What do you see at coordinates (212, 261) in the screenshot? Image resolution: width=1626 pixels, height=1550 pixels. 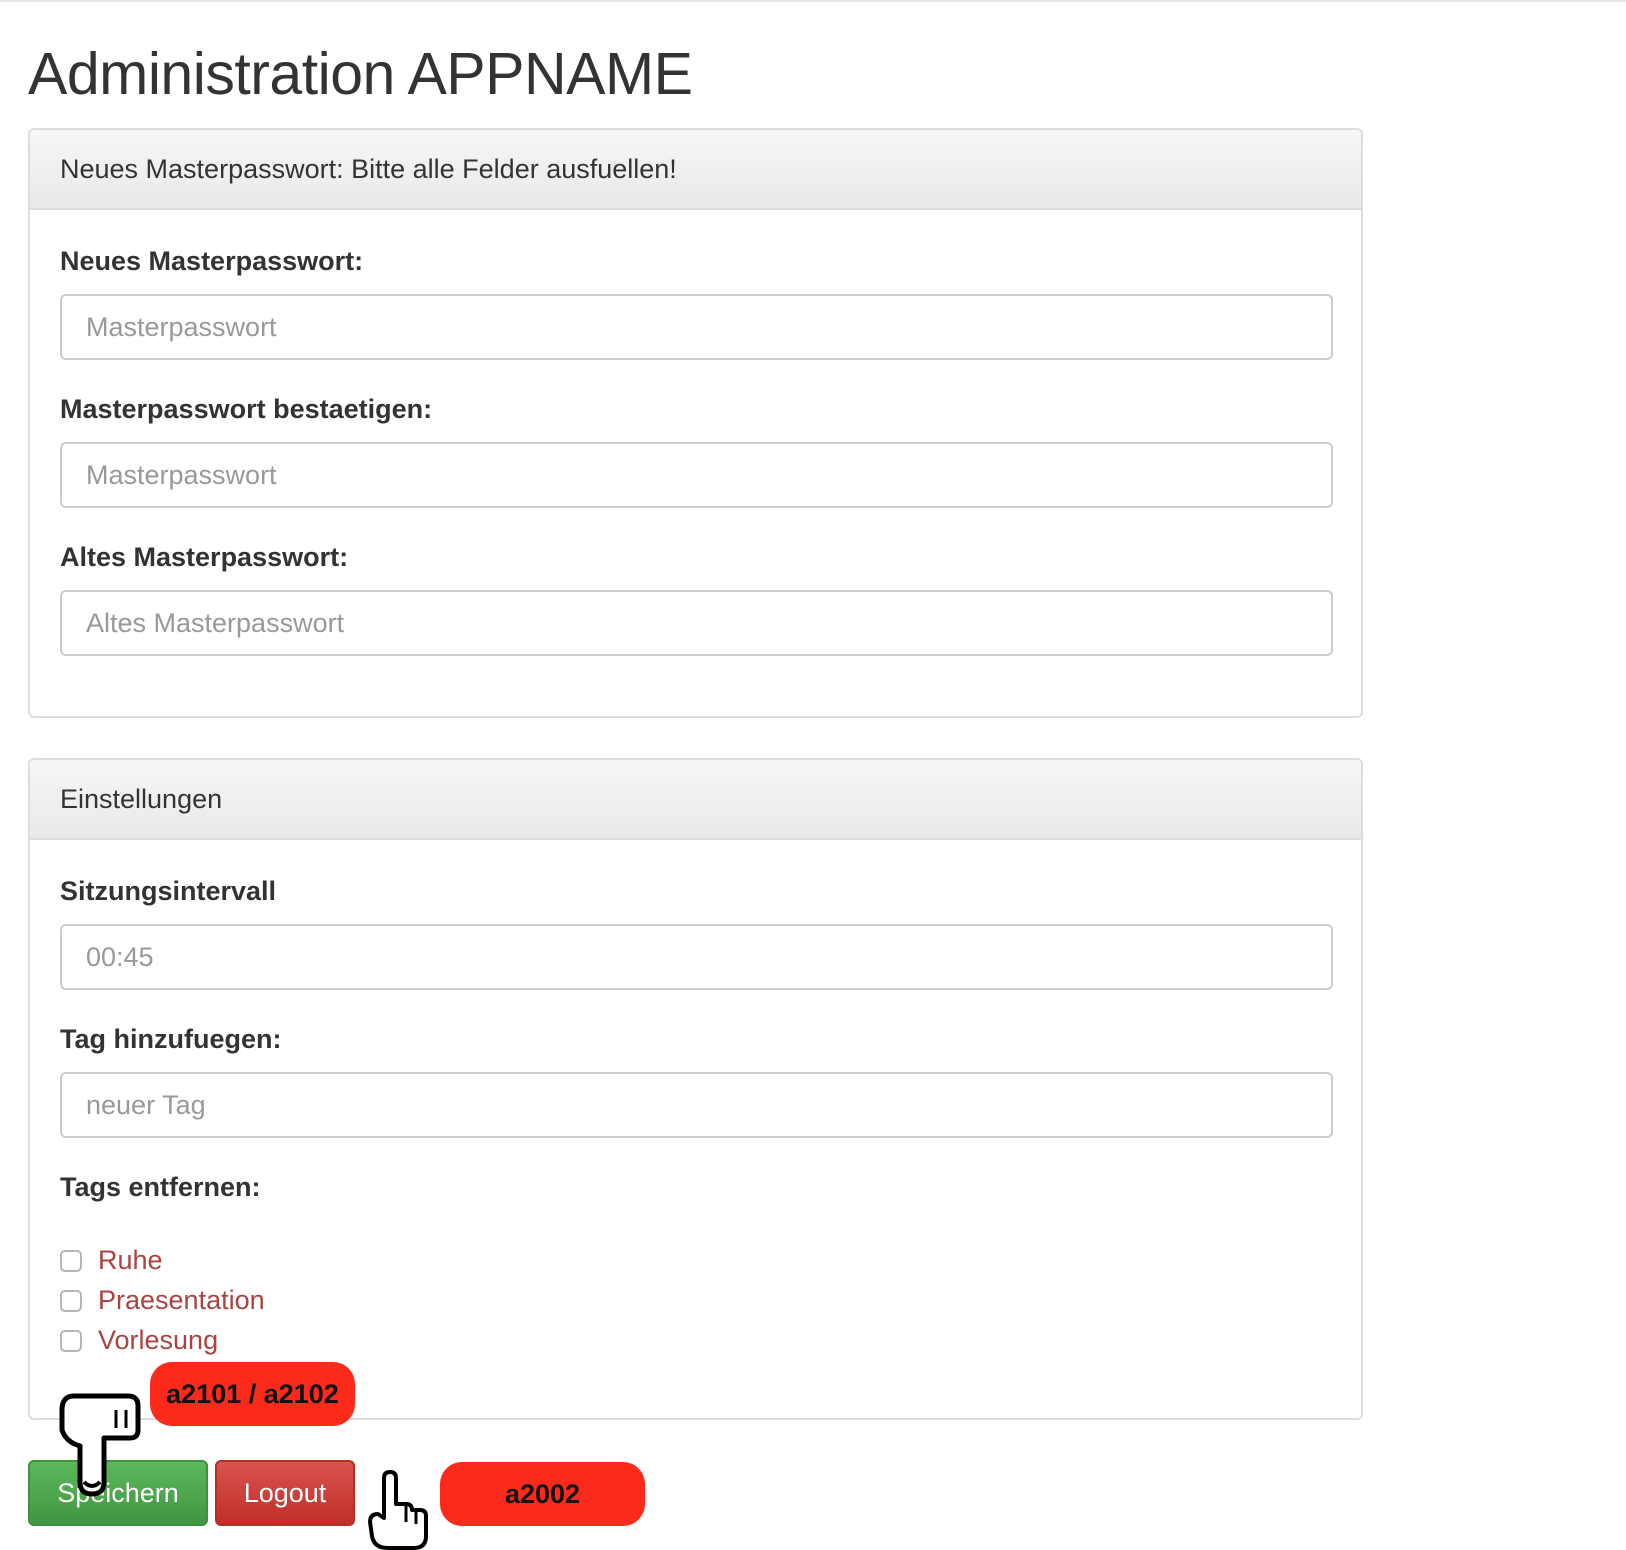 I see `new-password-label: Neues Masterpasswort:` at bounding box center [212, 261].